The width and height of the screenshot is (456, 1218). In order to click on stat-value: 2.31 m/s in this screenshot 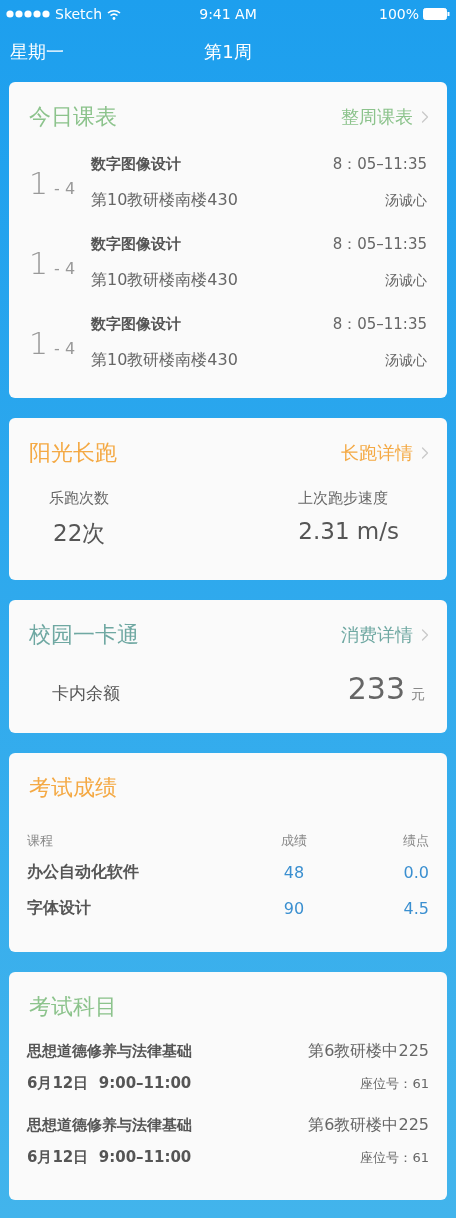, I will do `click(348, 531)`.